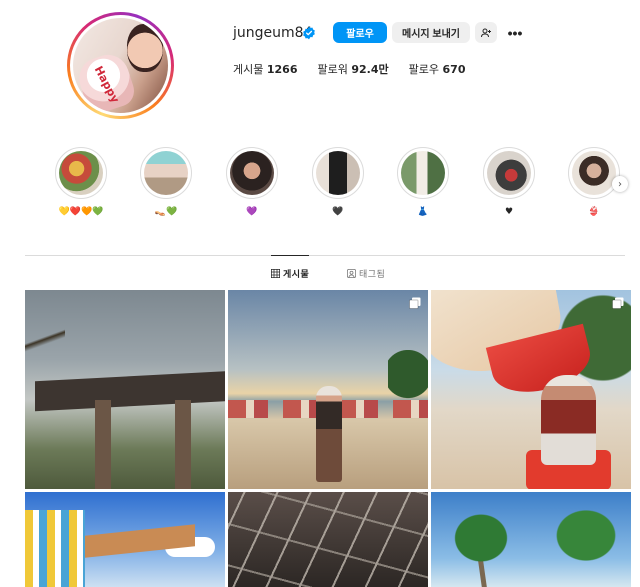  I want to click on highlight-label: 💛❤️🧡💚, so click(81, 212).